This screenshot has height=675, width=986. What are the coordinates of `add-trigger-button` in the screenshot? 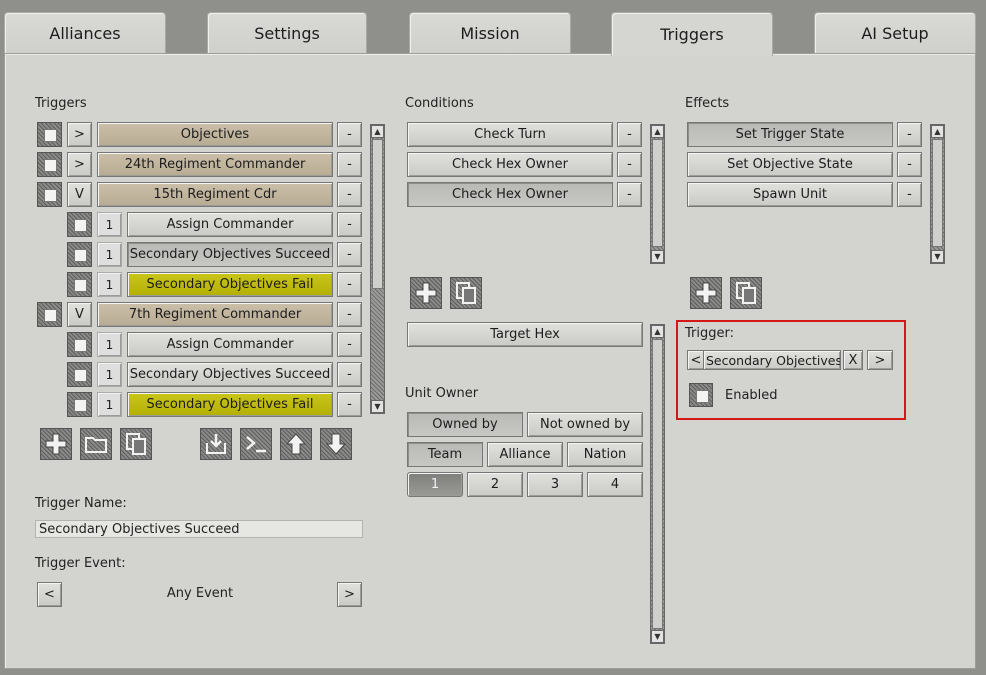 It's located at (56, 444).